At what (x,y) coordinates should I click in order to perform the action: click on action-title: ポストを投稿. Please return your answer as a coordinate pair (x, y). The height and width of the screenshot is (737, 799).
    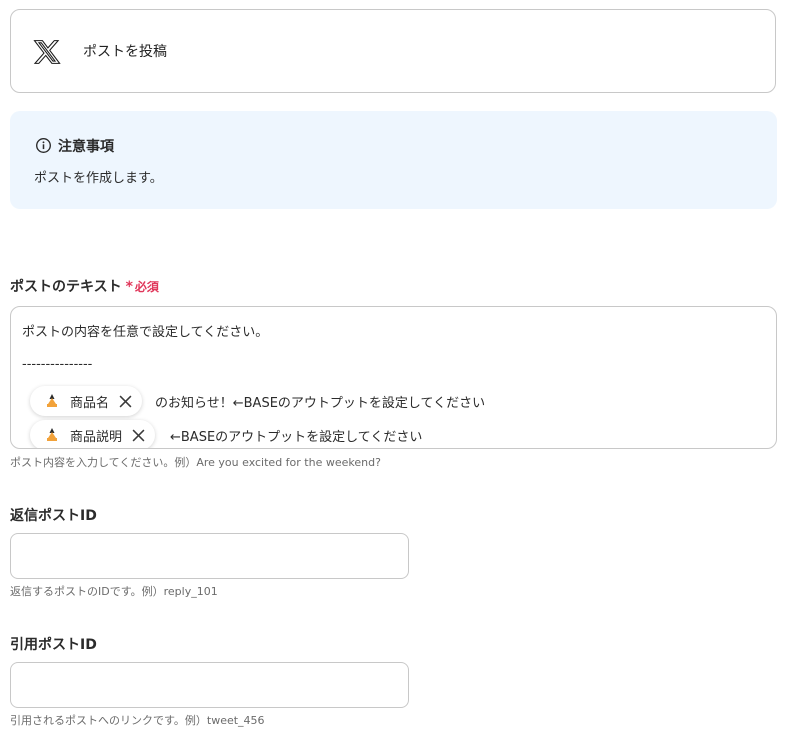
    Looking at the image, I should click on (125, 52).